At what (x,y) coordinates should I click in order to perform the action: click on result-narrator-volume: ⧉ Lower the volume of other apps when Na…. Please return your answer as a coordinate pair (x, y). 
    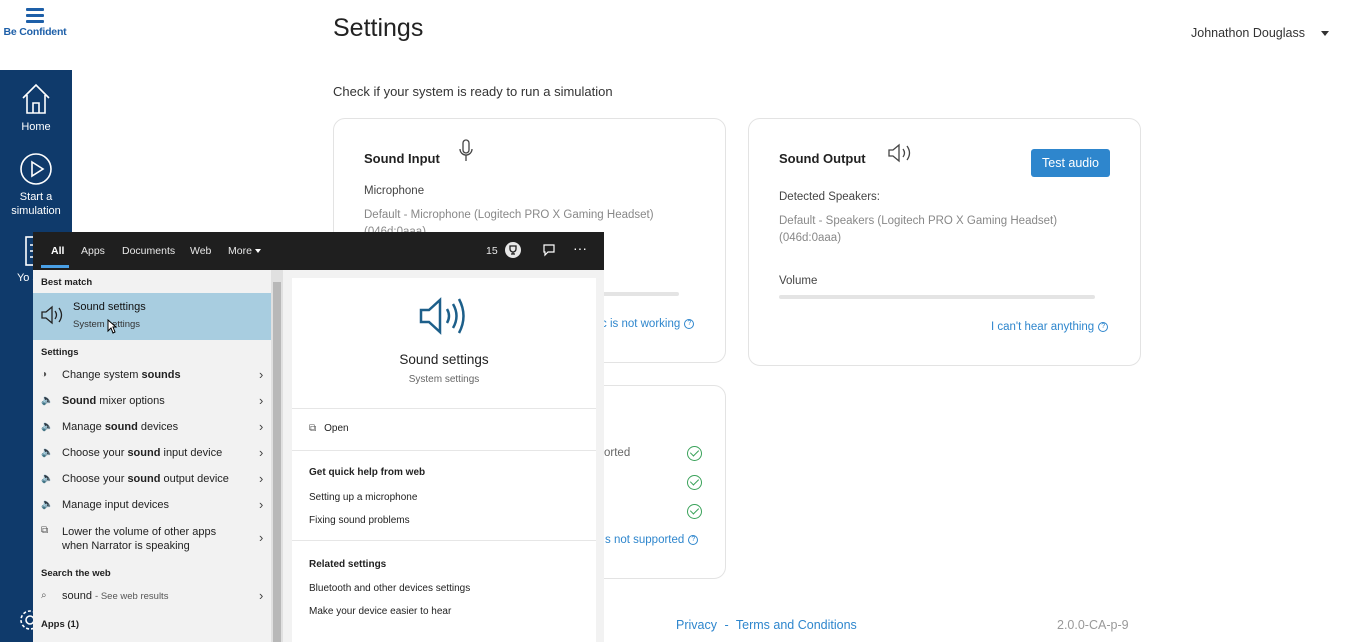
    Looking at the image, I should click on (152, 539).